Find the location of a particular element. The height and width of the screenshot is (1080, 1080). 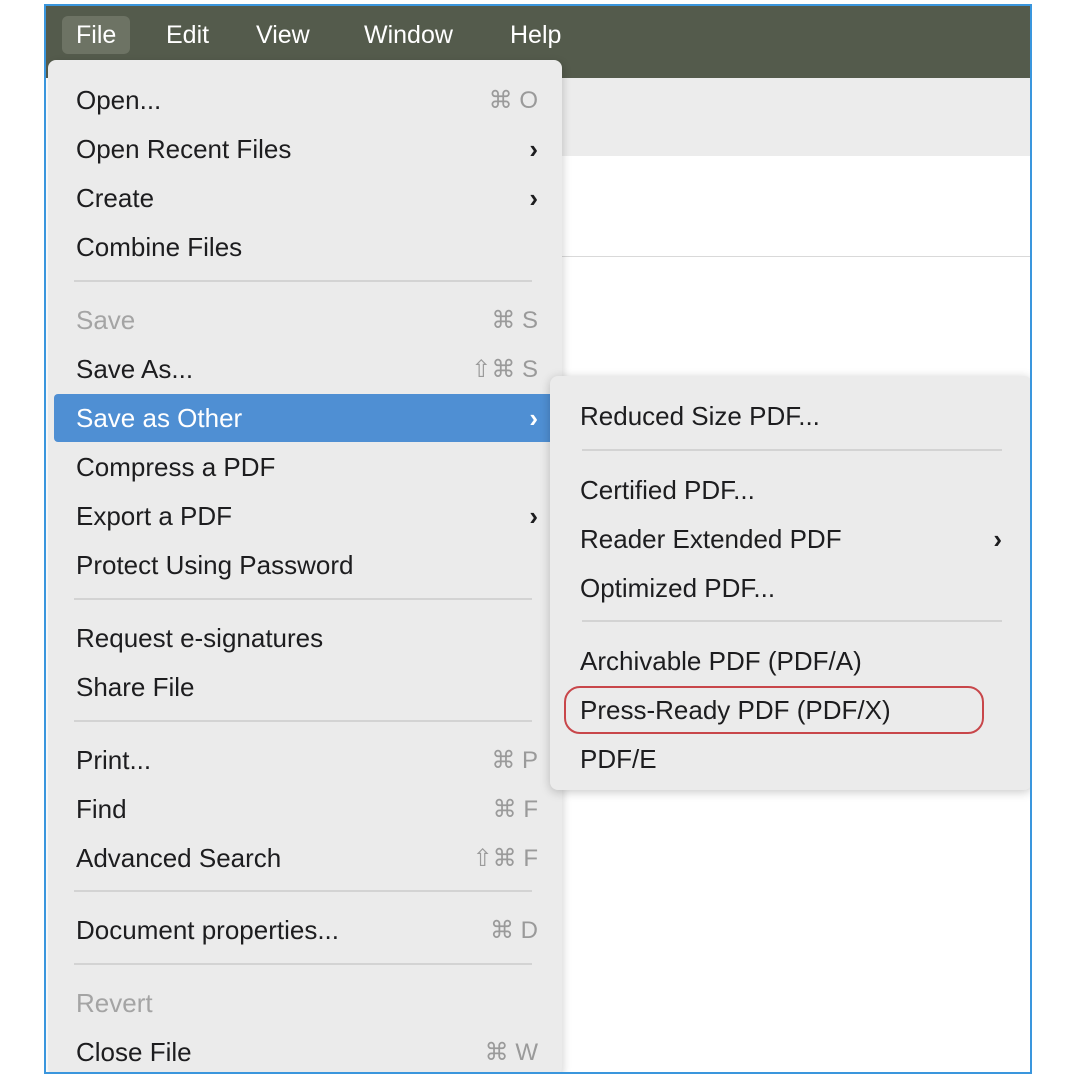

menu-item-label: Combine Files is located at coordinates (159, 246).